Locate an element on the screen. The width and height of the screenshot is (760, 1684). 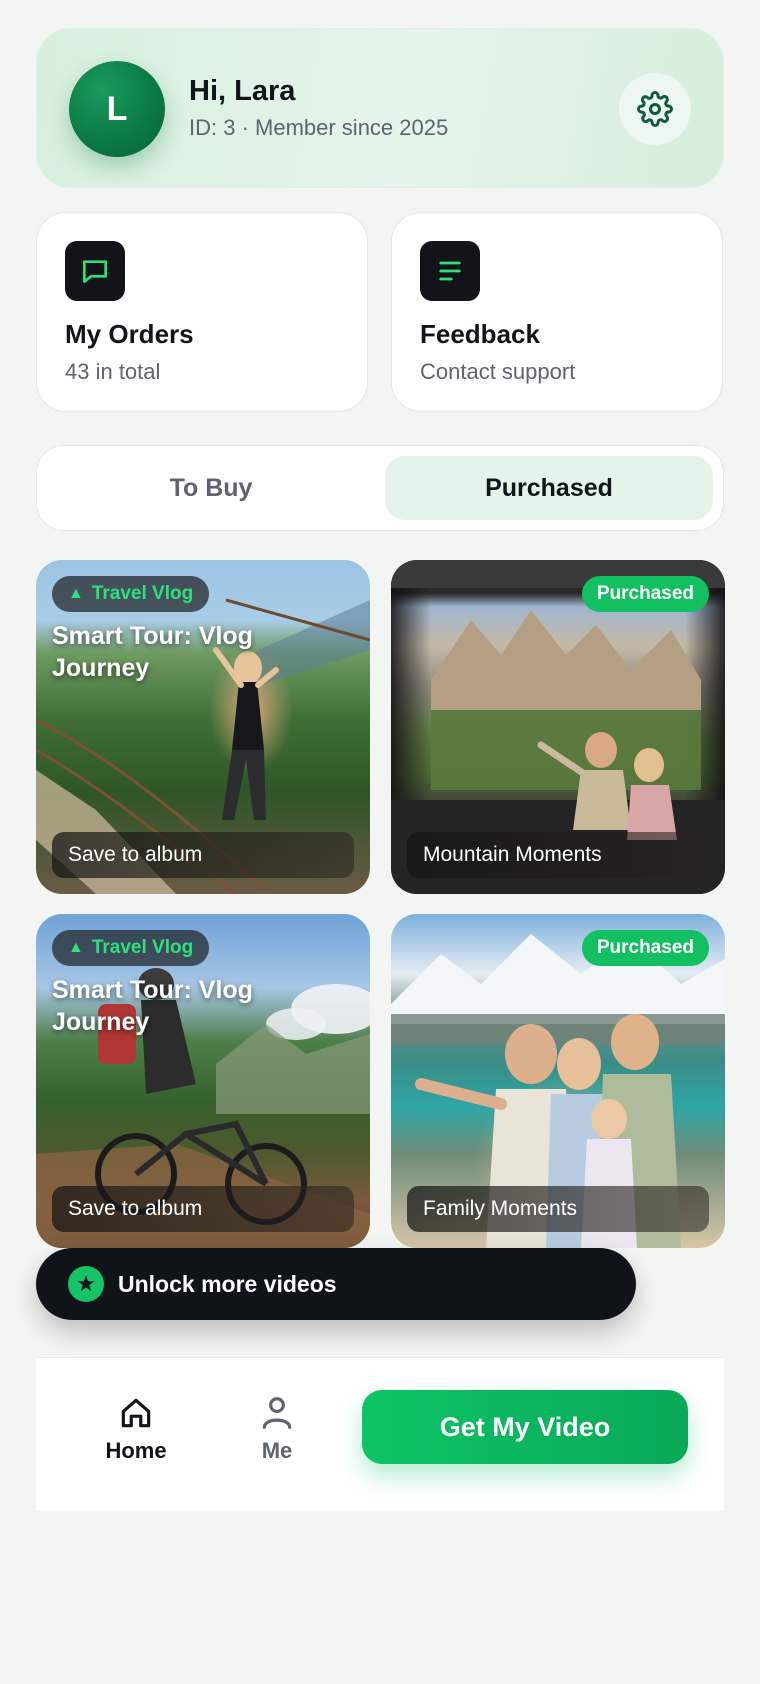
nav-me-label: Me is located at coordinates (277, 1450).